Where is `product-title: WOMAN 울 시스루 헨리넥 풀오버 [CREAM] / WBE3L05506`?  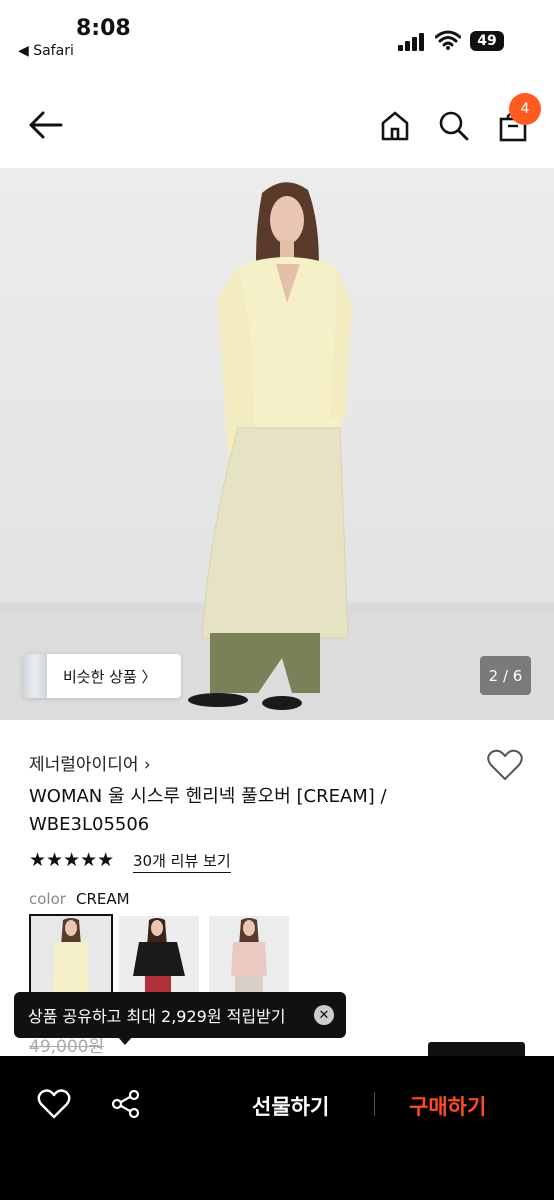 product-title: WOMAN 울 시스루 헨리넥 풀오버 [CREAM] / WBE3L05506 is located at coordinates (244, 811).